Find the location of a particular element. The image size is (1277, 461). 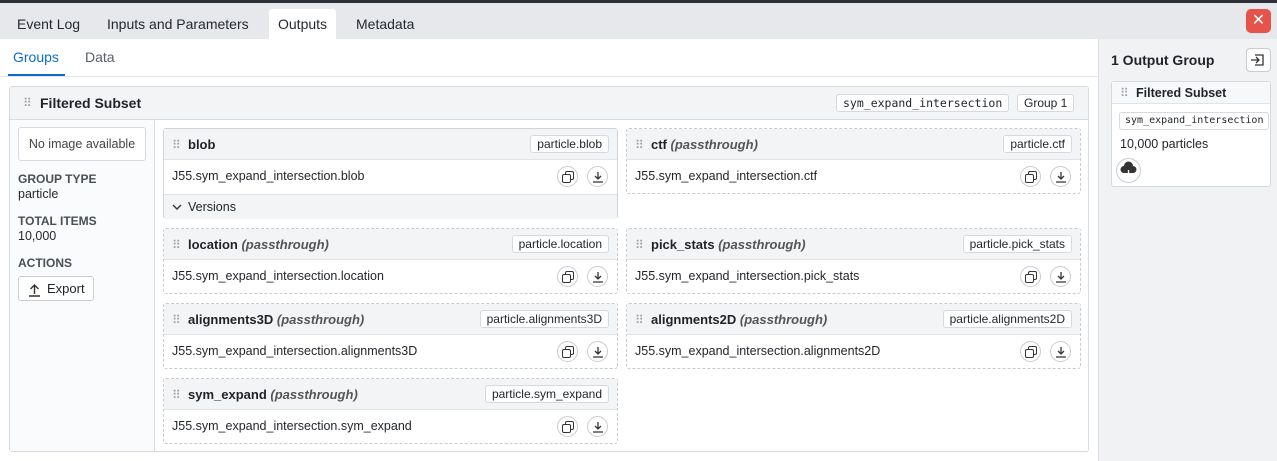

slot-path: J55.sym_expand_intersection.pick_stats is located at coordinates (747, 276).